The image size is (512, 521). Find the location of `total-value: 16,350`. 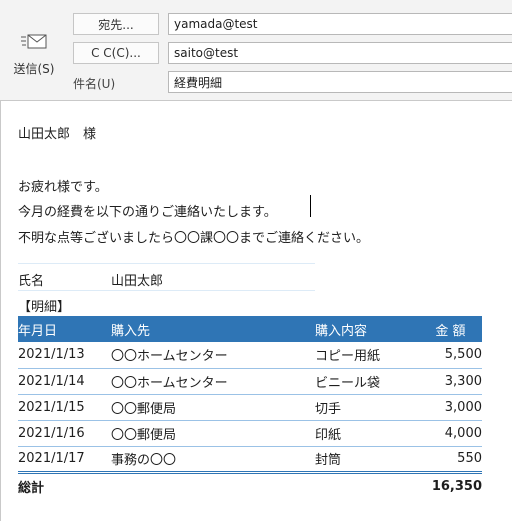

total-value: 16,350 is located at coordinates (456, 487).